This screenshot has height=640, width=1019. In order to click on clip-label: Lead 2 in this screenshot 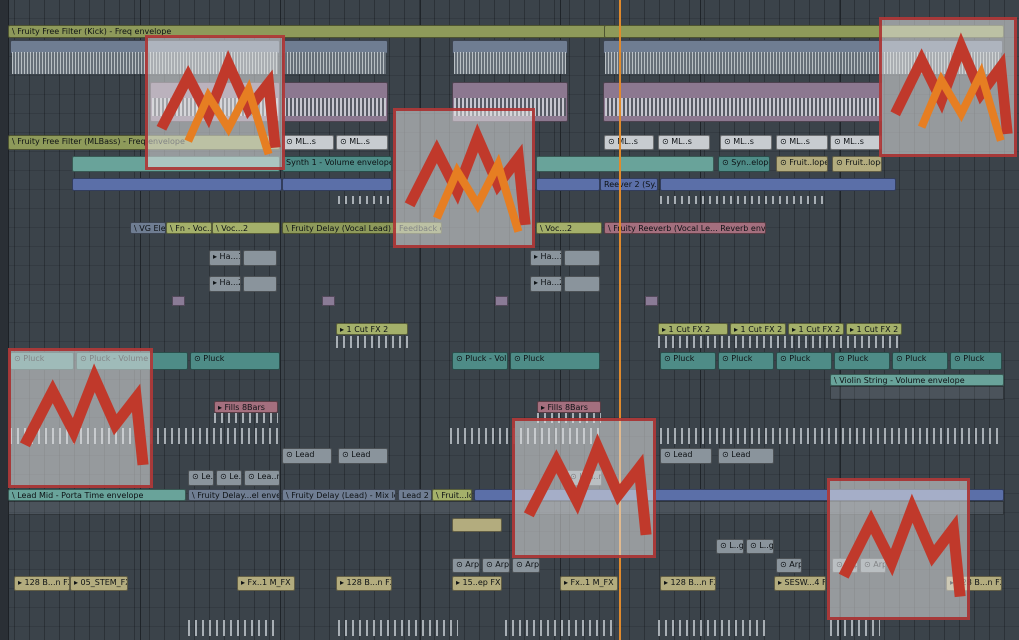, I will do `click(415, 495)`.